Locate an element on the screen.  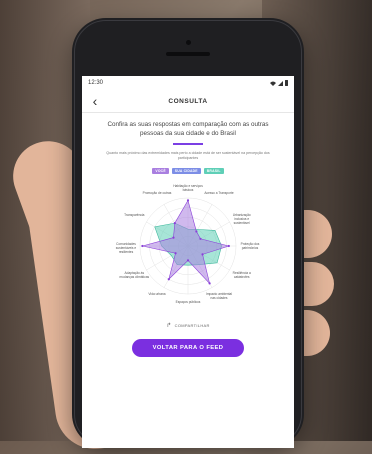
legend-voce: VOCÊ is located at coordinates (160, 170).